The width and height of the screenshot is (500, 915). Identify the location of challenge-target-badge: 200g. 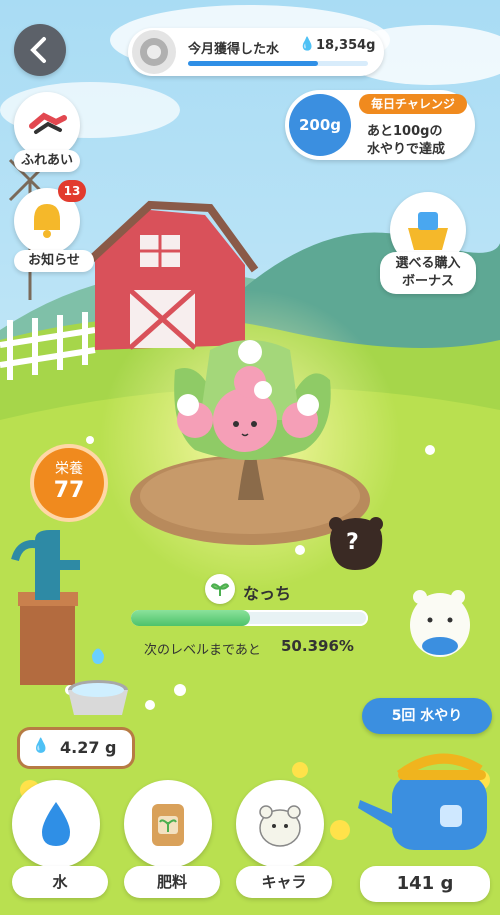
(320, 125).